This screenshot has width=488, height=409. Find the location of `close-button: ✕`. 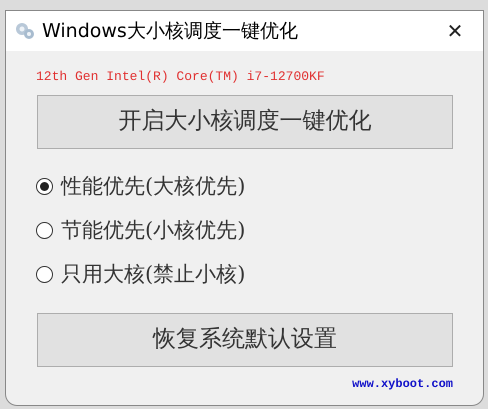

close-button: ✕ is located at coordinates (455, 31).